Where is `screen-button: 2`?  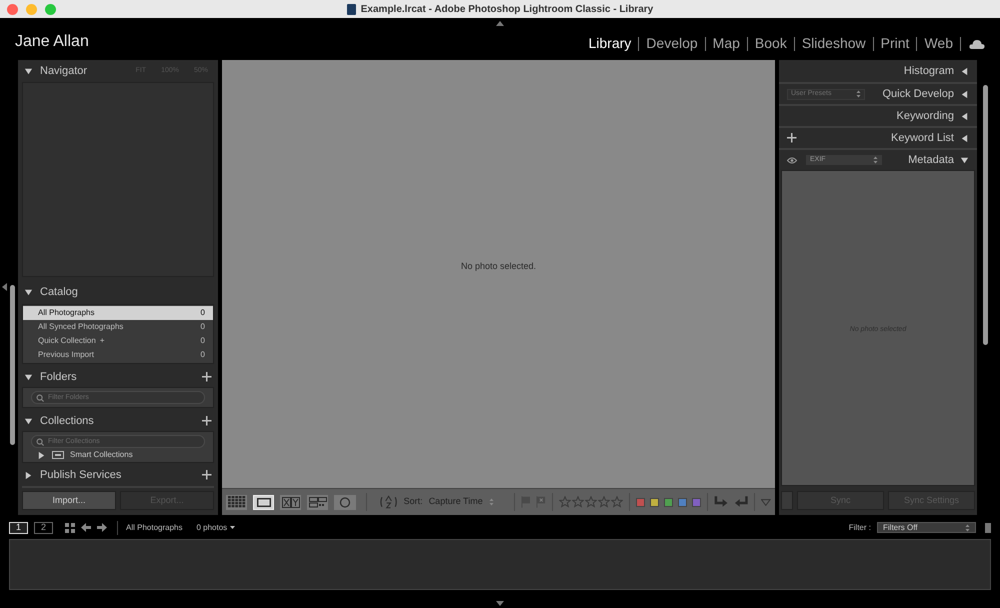 screen-button: 2 is located at coordinates (43, 528).